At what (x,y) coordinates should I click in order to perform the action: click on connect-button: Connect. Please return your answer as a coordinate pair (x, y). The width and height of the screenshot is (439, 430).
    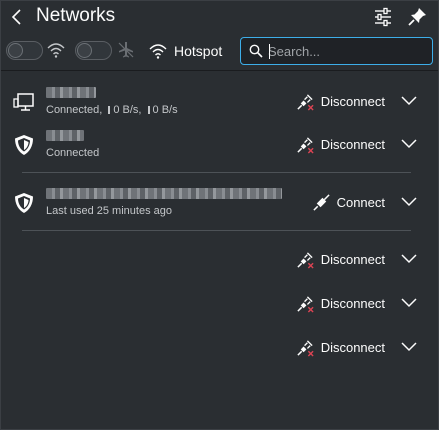
    Looking at the image, I should click on (348, 202).